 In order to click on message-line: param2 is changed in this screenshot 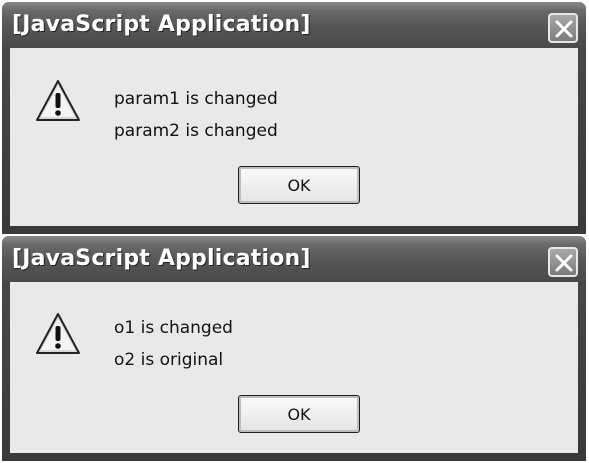, I will do `click(196, 131)`.